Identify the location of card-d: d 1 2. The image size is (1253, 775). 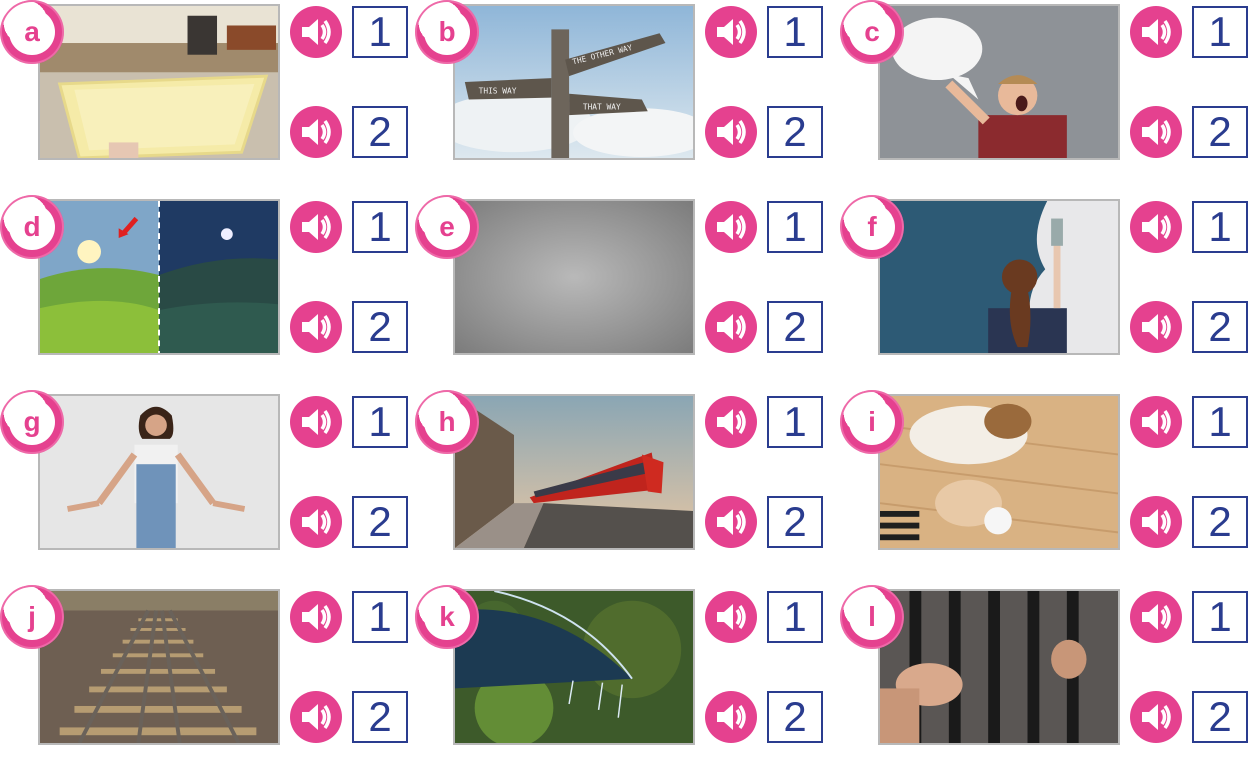
(210, 290).